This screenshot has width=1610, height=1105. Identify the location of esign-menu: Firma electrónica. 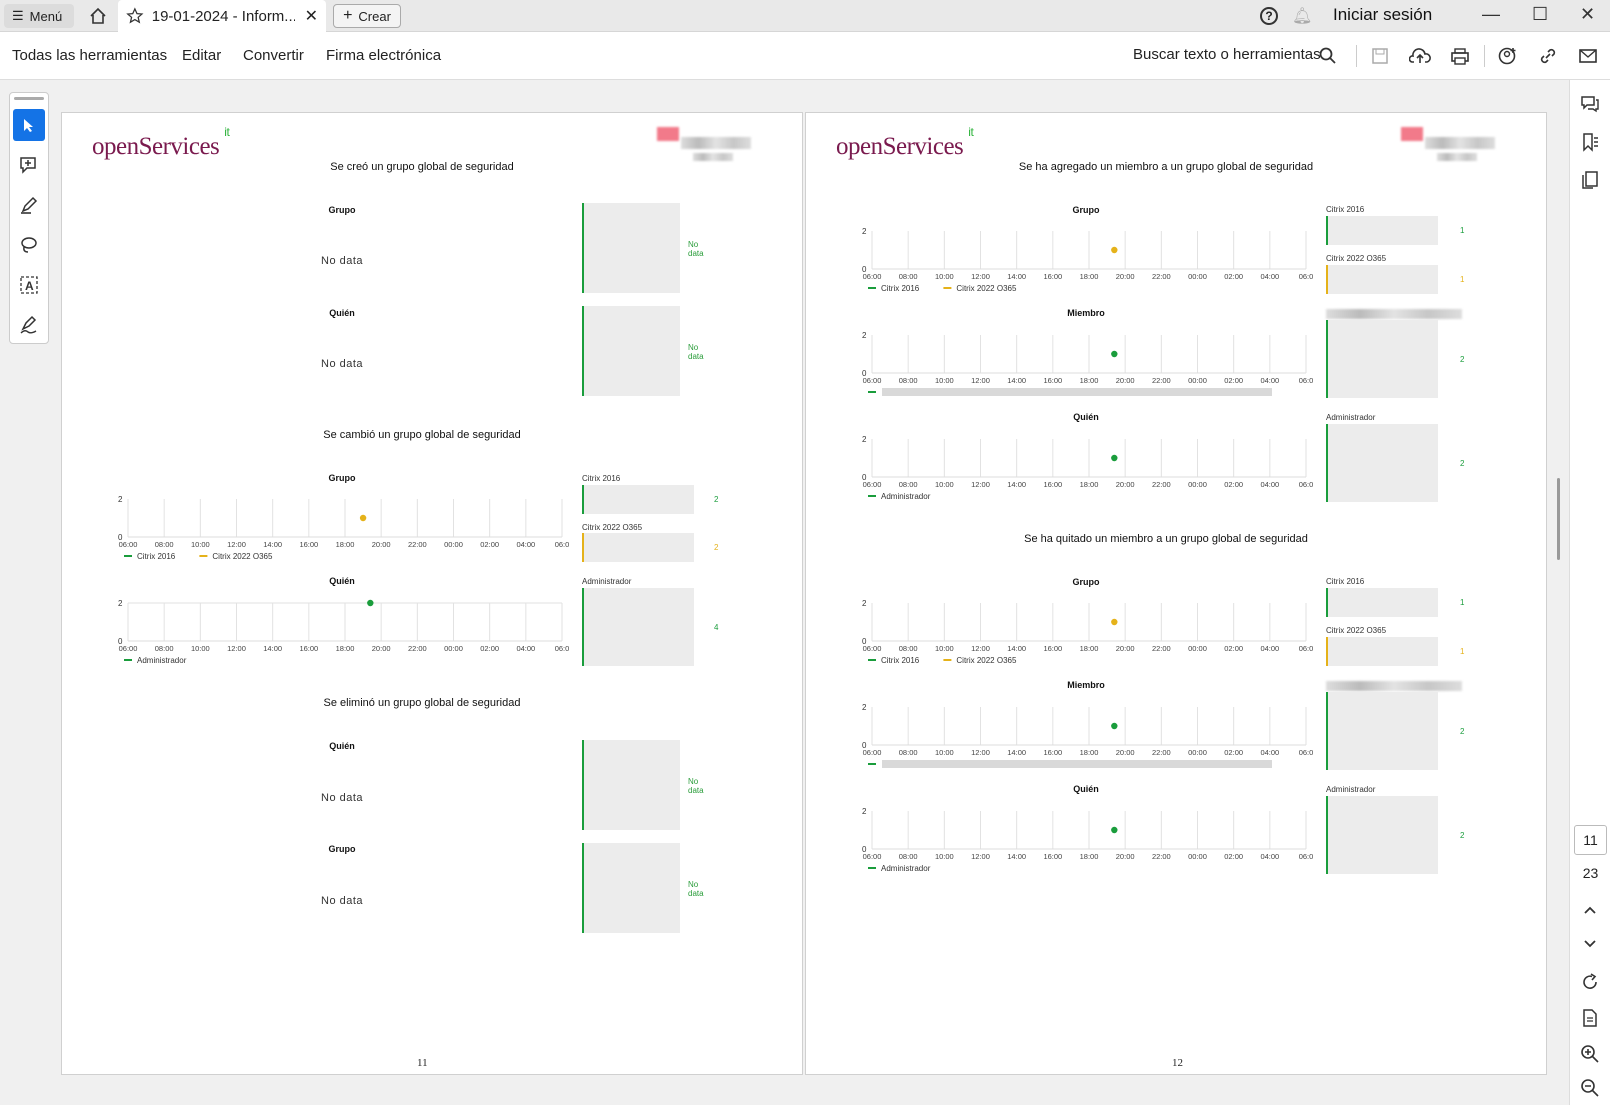
(383, 55).